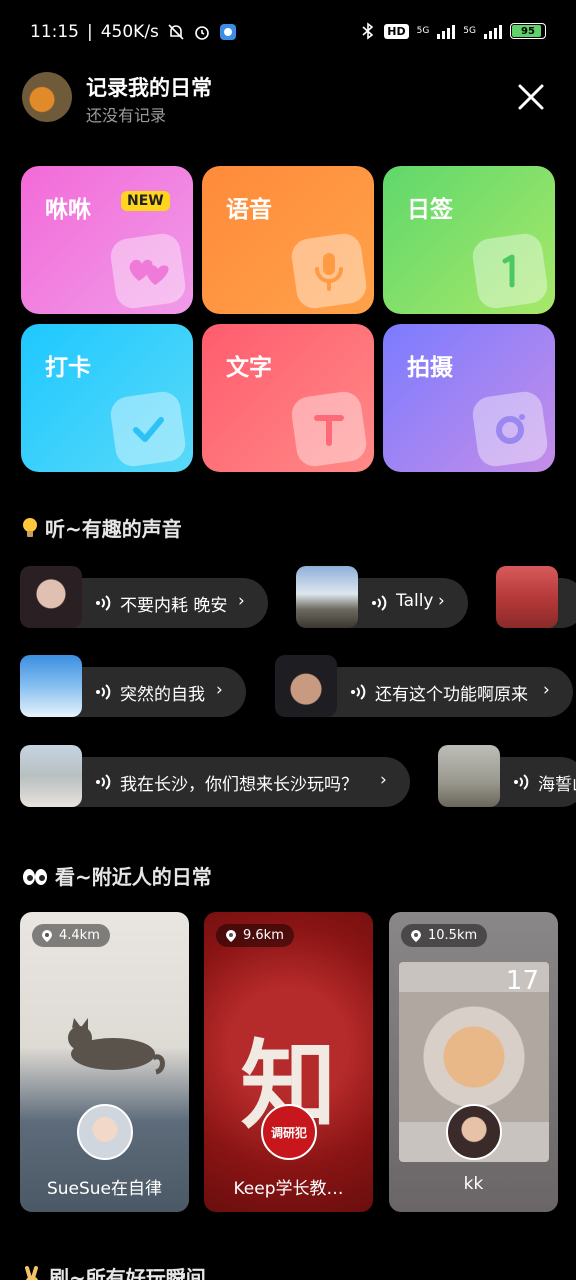  Describe the element at coordinates (144, 597) in the screenshot. I see `audio-chip: 不要内耗 晚安 ›` at that location.